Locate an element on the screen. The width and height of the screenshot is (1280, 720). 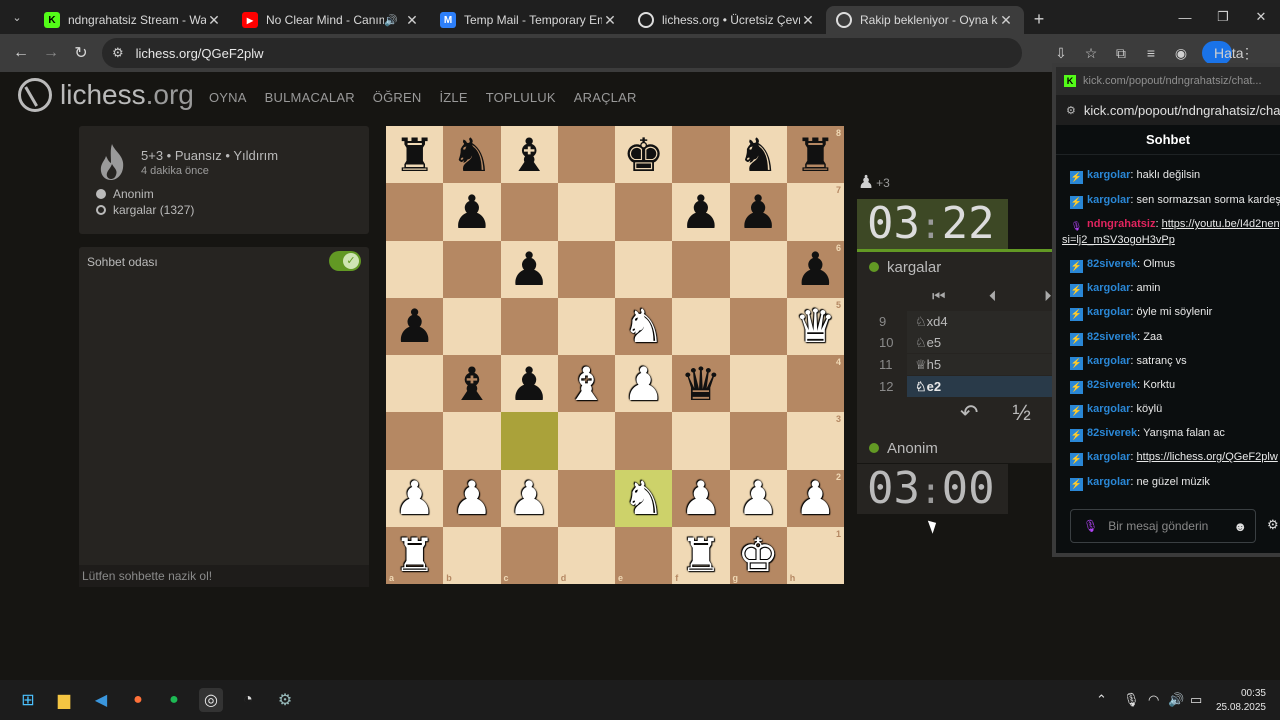
square-a5: ♟ is located at coordinates (415, 326).